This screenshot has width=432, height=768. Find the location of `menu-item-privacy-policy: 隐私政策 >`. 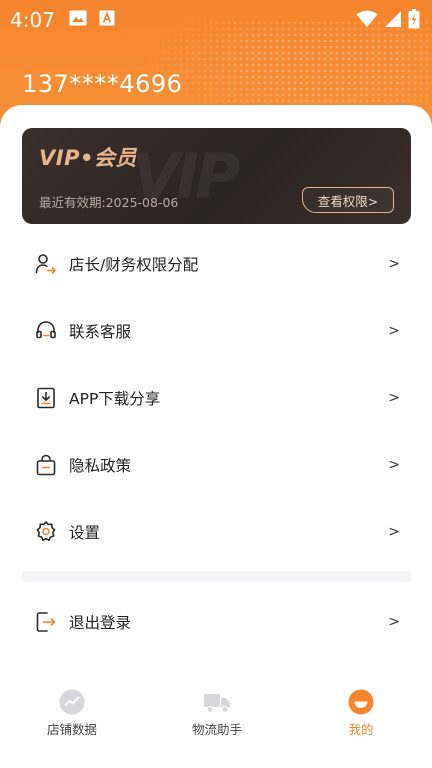

menu-item-privacy-policy: 隐私政策 > is located at coordinates (216, 464).